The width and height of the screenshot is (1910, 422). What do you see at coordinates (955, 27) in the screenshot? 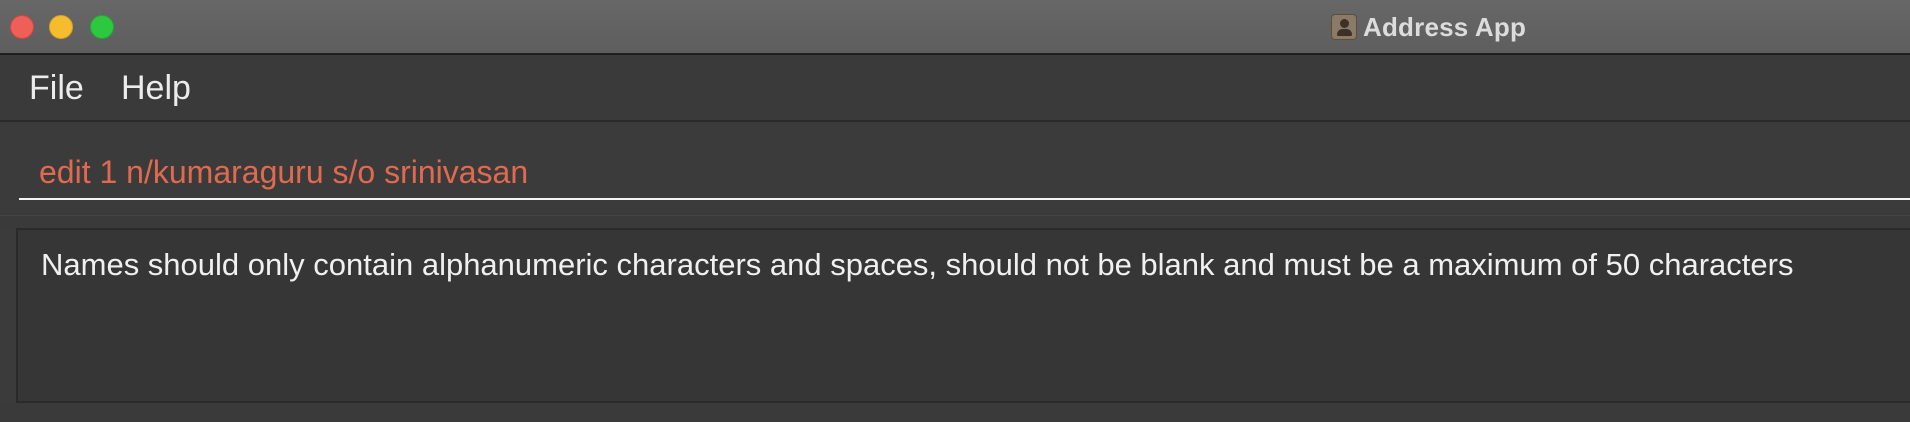
I see `title-bar: Address App` at bounding box center [955, 27].